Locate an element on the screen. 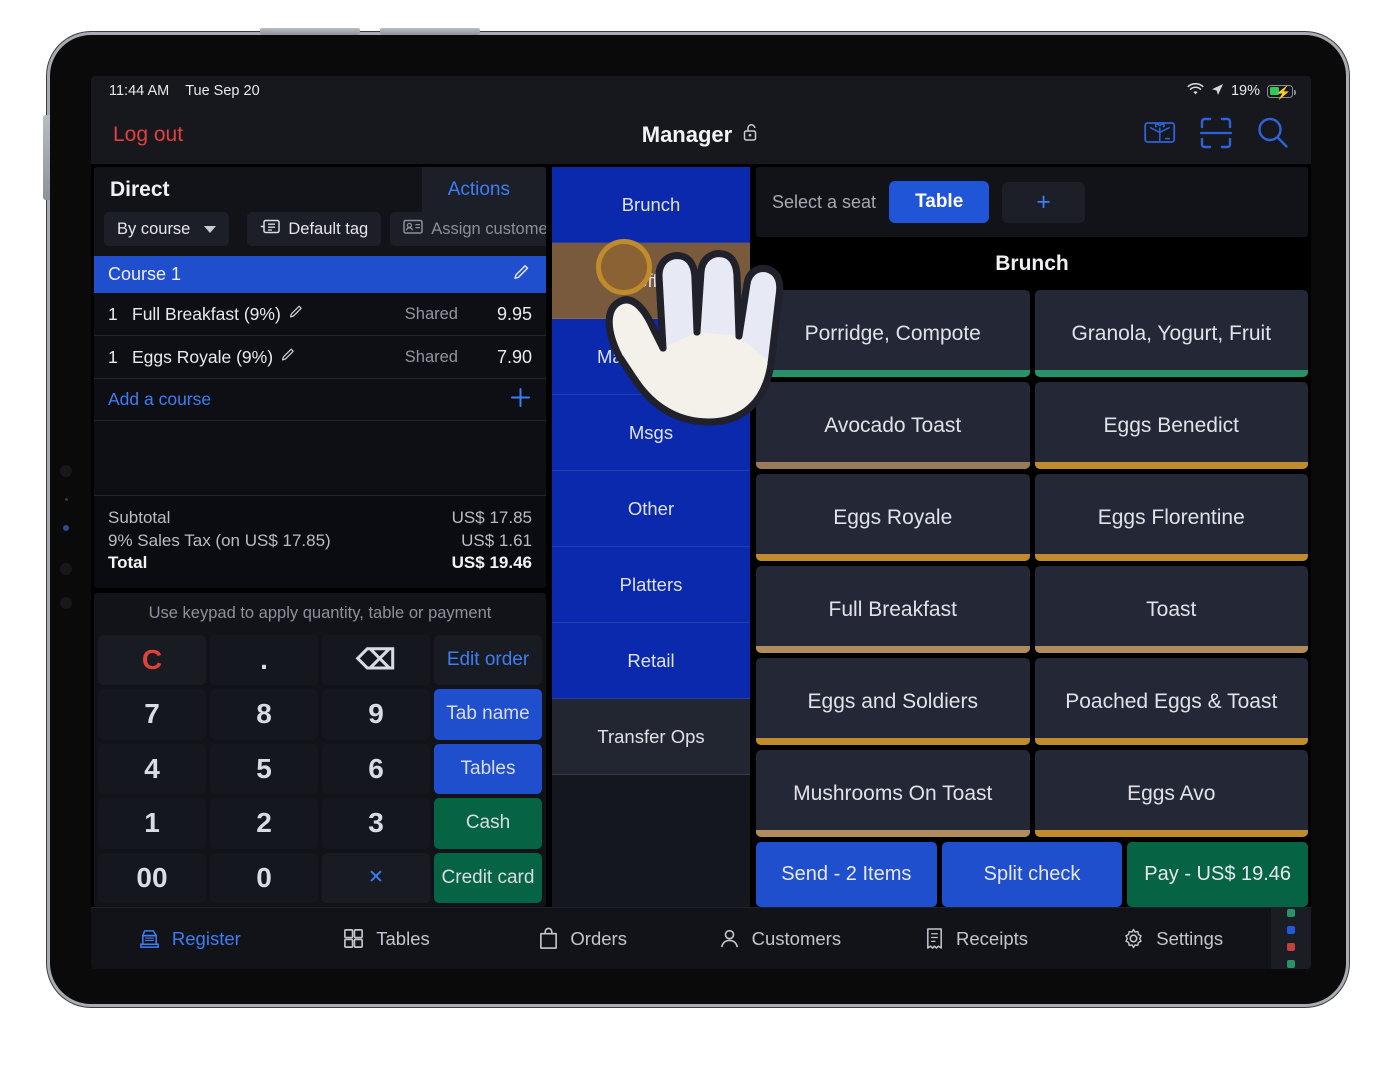 This screenshot has width=1395, height=1070. product-tile: Toast is located at coordinates (1171, 609).